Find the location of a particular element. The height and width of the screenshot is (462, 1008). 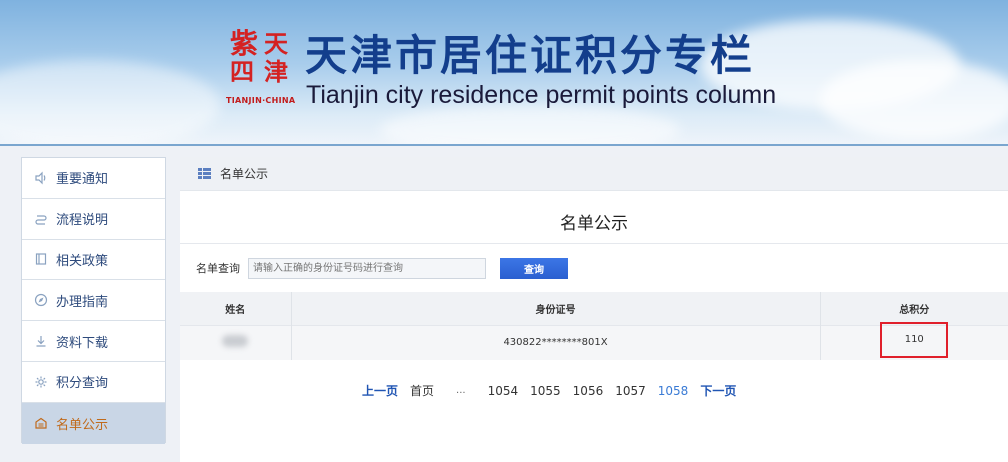

sidebar-item-points-query: 积分查询 is located at coordinates (93, 382).